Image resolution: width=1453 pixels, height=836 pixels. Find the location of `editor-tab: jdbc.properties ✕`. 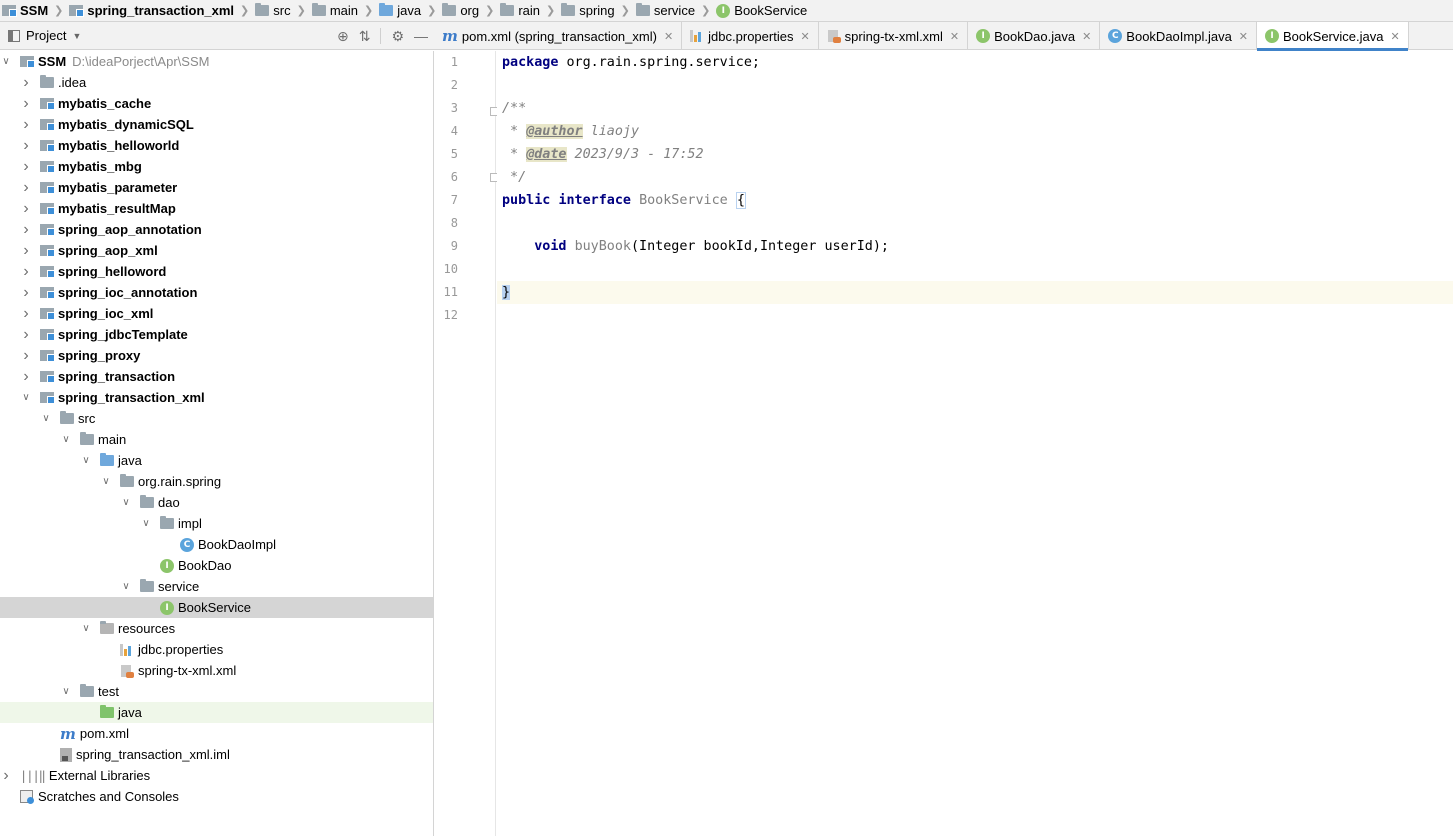

editor-tab: jdbc.properties ✕ is located at coordinates (750, 36).